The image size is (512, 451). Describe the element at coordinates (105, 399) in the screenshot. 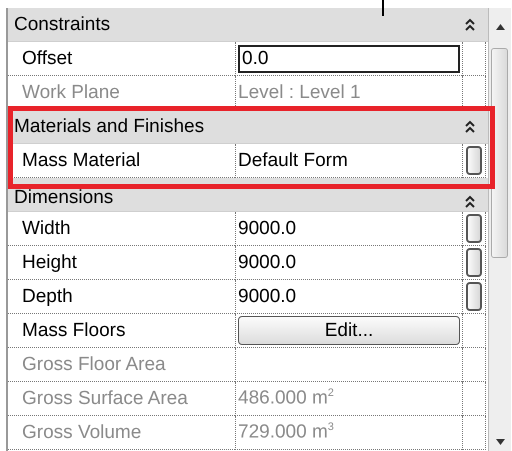

I see `property-label: Gross Surface Area` at that location.